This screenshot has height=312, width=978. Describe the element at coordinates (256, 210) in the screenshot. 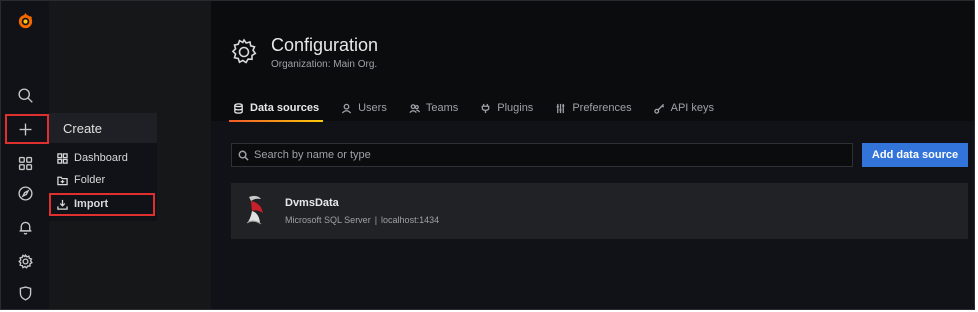

I see `sql-server-logo-icon` at that location.